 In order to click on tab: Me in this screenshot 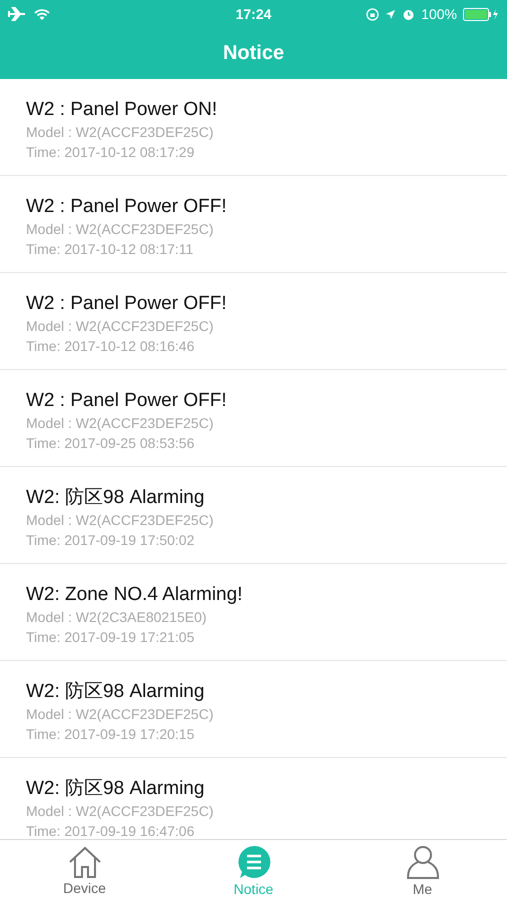, I will do `click(422, 870)`.